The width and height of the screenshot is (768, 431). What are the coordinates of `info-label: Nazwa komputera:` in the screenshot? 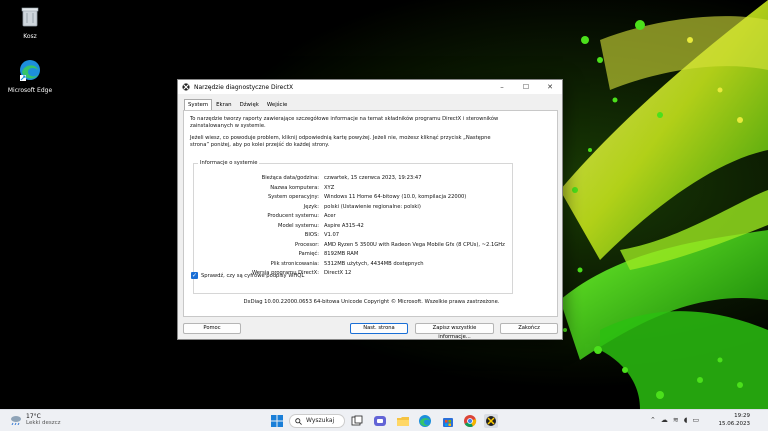 It's located at (294, 187).